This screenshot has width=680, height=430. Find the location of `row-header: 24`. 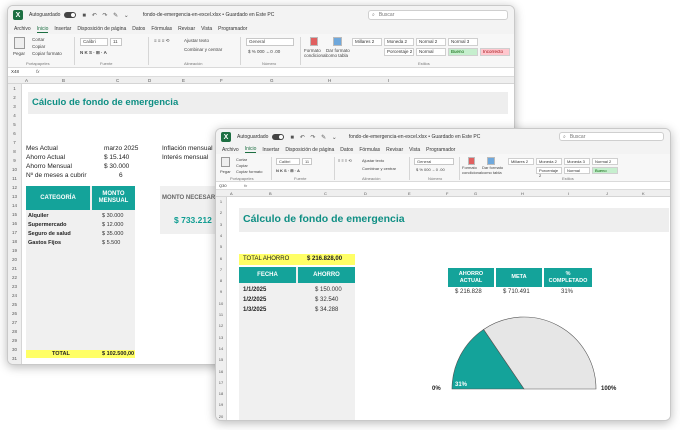

row-header: 24 is located at coordinates (14, 295).